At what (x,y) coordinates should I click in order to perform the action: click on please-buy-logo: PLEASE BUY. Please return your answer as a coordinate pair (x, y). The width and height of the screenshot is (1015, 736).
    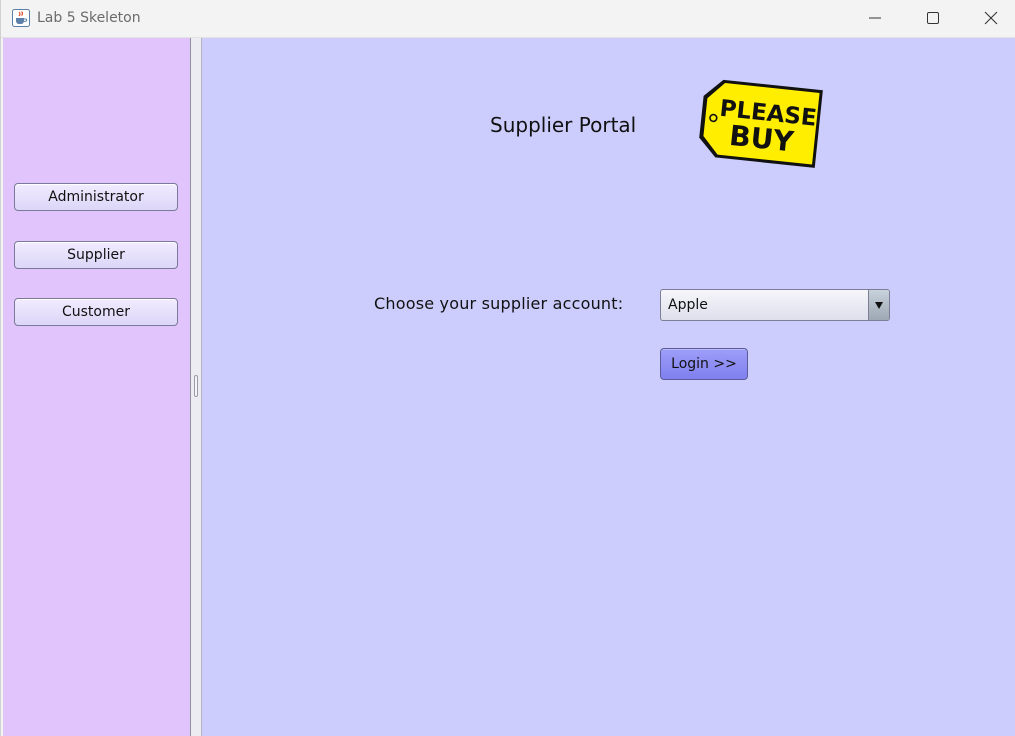
    Looking at the image, I should click on (761, 124).